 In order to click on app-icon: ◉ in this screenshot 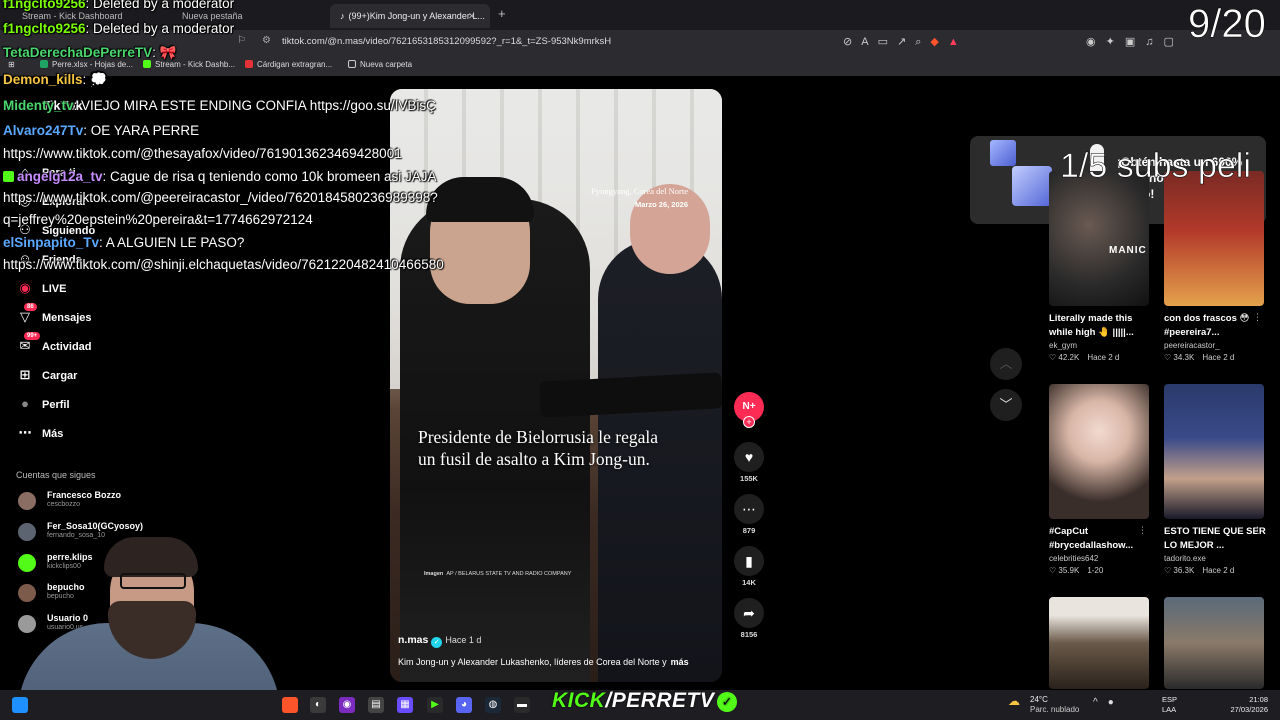, I will do `click(347, 705)`.